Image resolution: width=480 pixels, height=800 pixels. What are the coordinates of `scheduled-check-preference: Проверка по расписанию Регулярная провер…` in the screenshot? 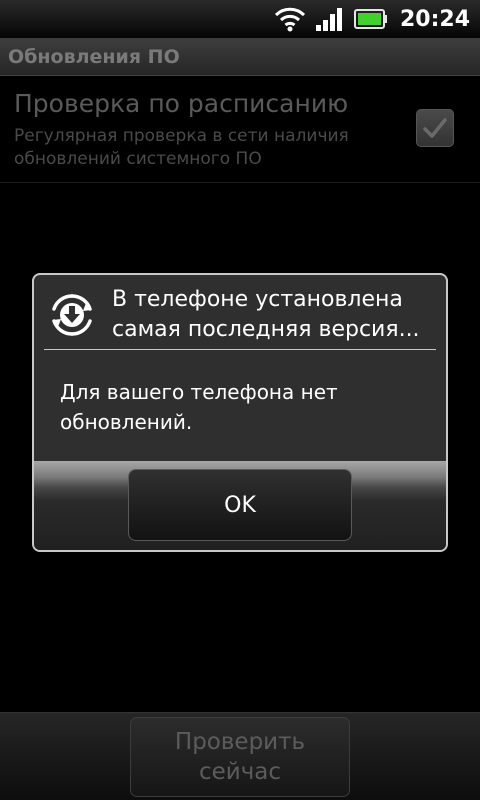 It's located at (240, 130).